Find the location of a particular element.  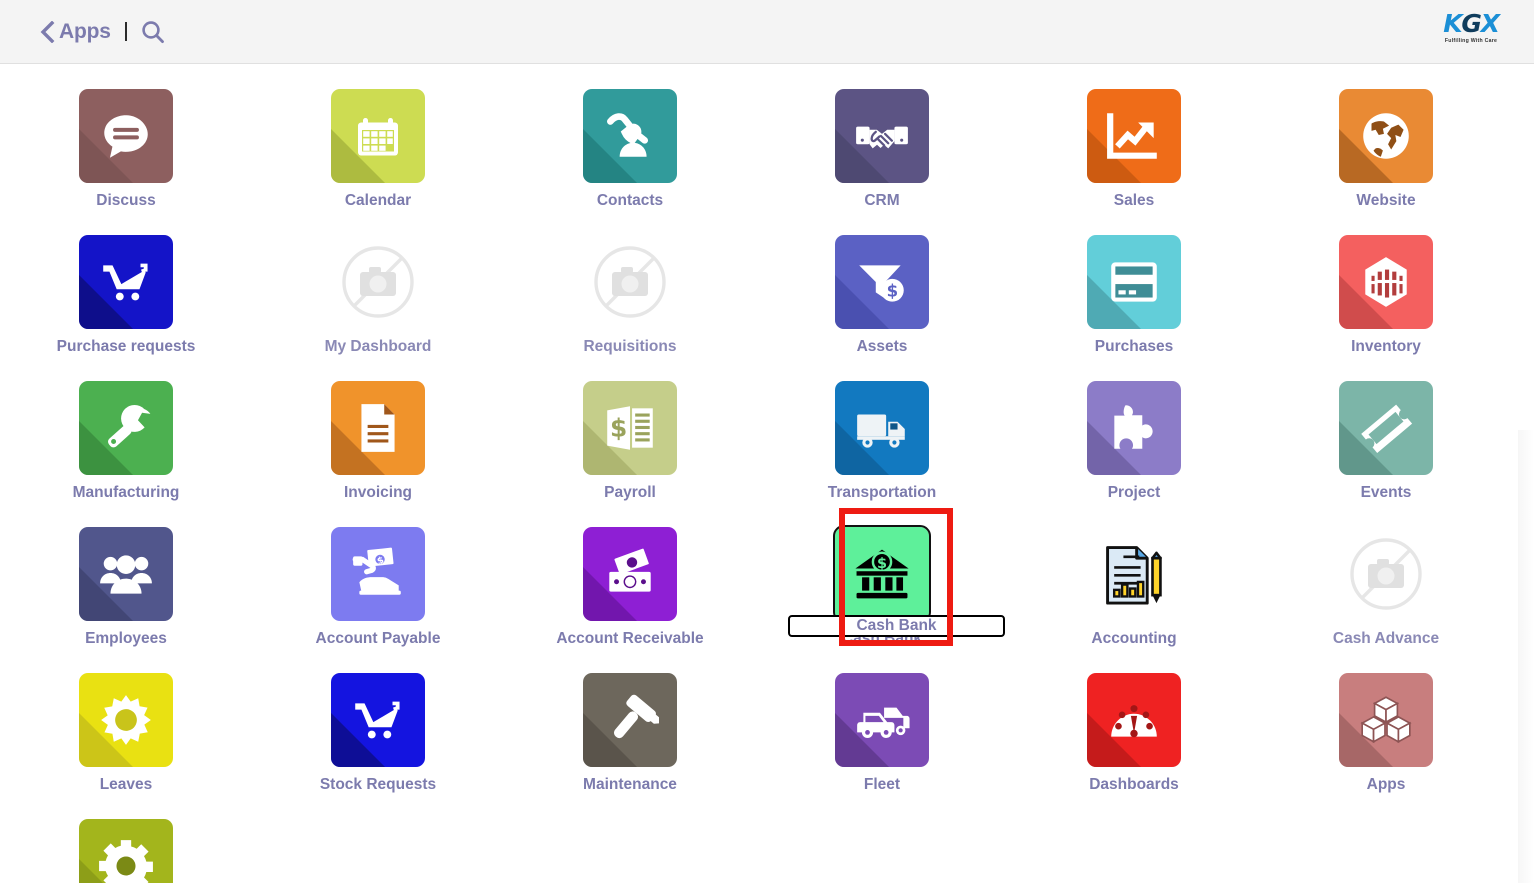

app-tile-purchase-requests: Purchase requests is located at coordinates (126, 297).